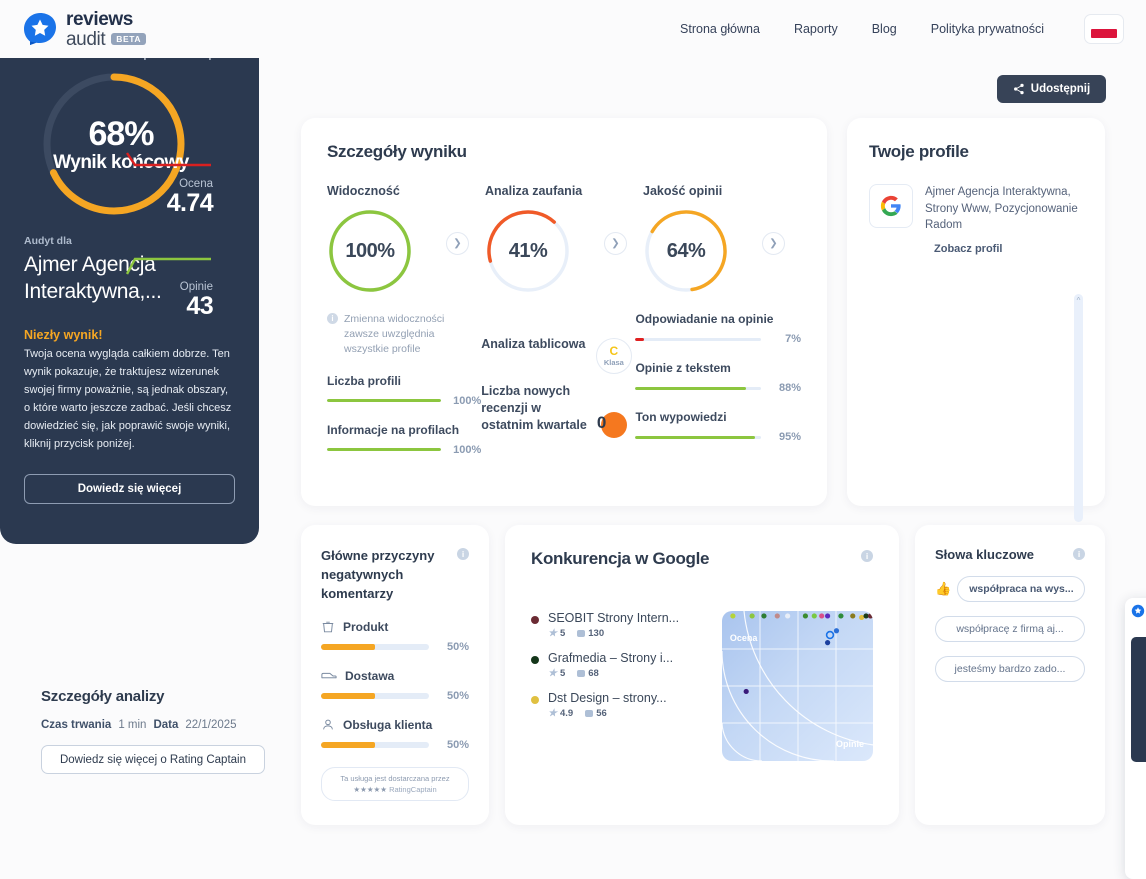 This screenshot has width=1146, height=879. Describe the element at coordinates (620, 665) in the screenshot. I see `list-item: Grafmedia – Strony i... ★ 5 68` at that location.